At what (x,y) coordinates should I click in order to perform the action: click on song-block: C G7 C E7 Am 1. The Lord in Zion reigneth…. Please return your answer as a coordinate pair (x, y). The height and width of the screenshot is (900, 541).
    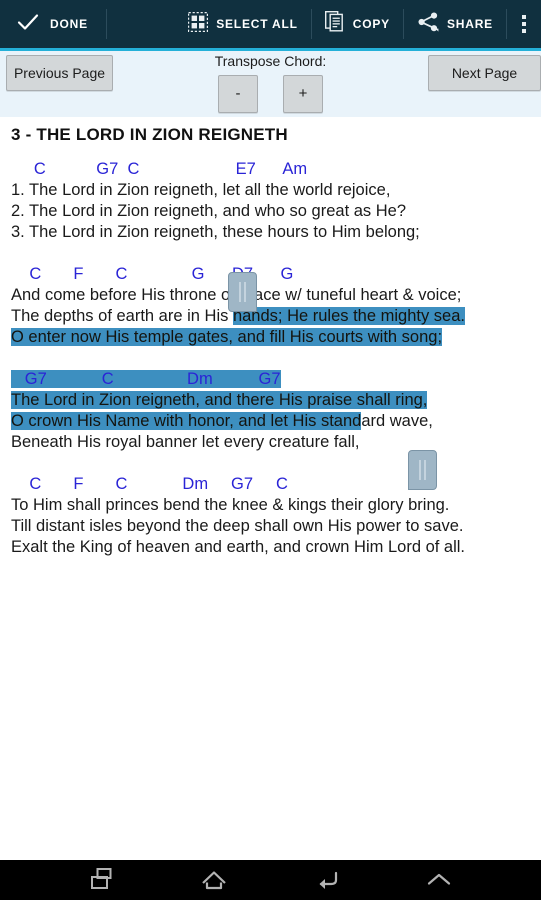
    Looking at the image, I should click on (270, 201).